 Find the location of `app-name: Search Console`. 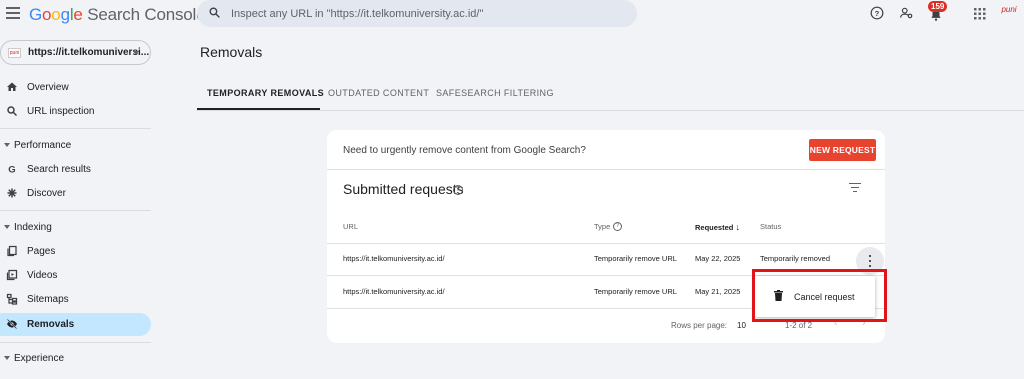

app-name: Search Console is located at coordinates (146, 14).